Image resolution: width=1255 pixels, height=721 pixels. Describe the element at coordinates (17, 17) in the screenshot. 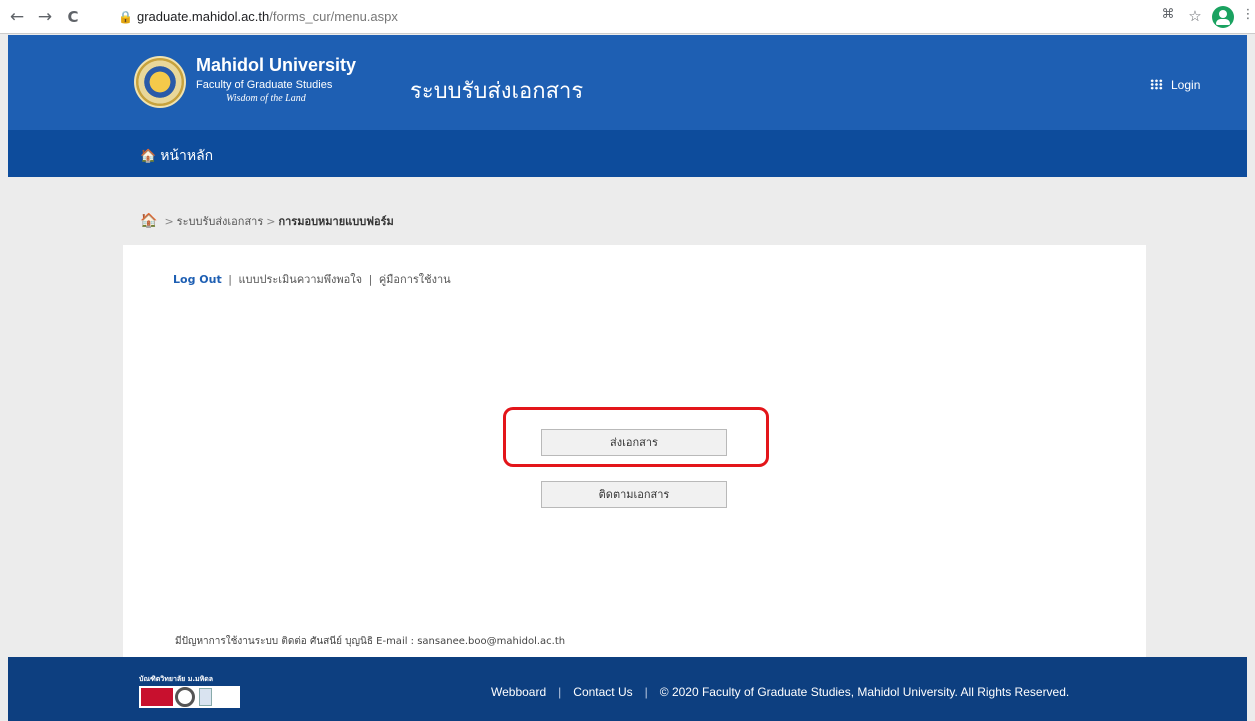

I see `back-icon: ←` at that location.